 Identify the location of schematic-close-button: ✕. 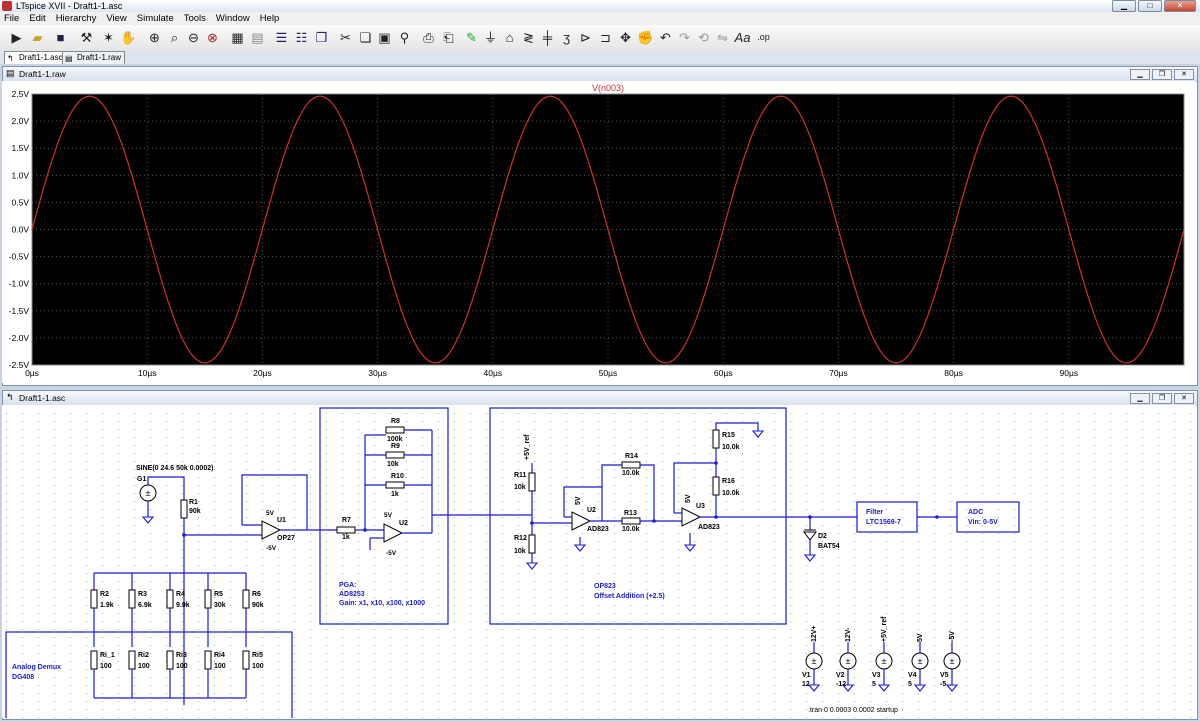
(1184, 398).